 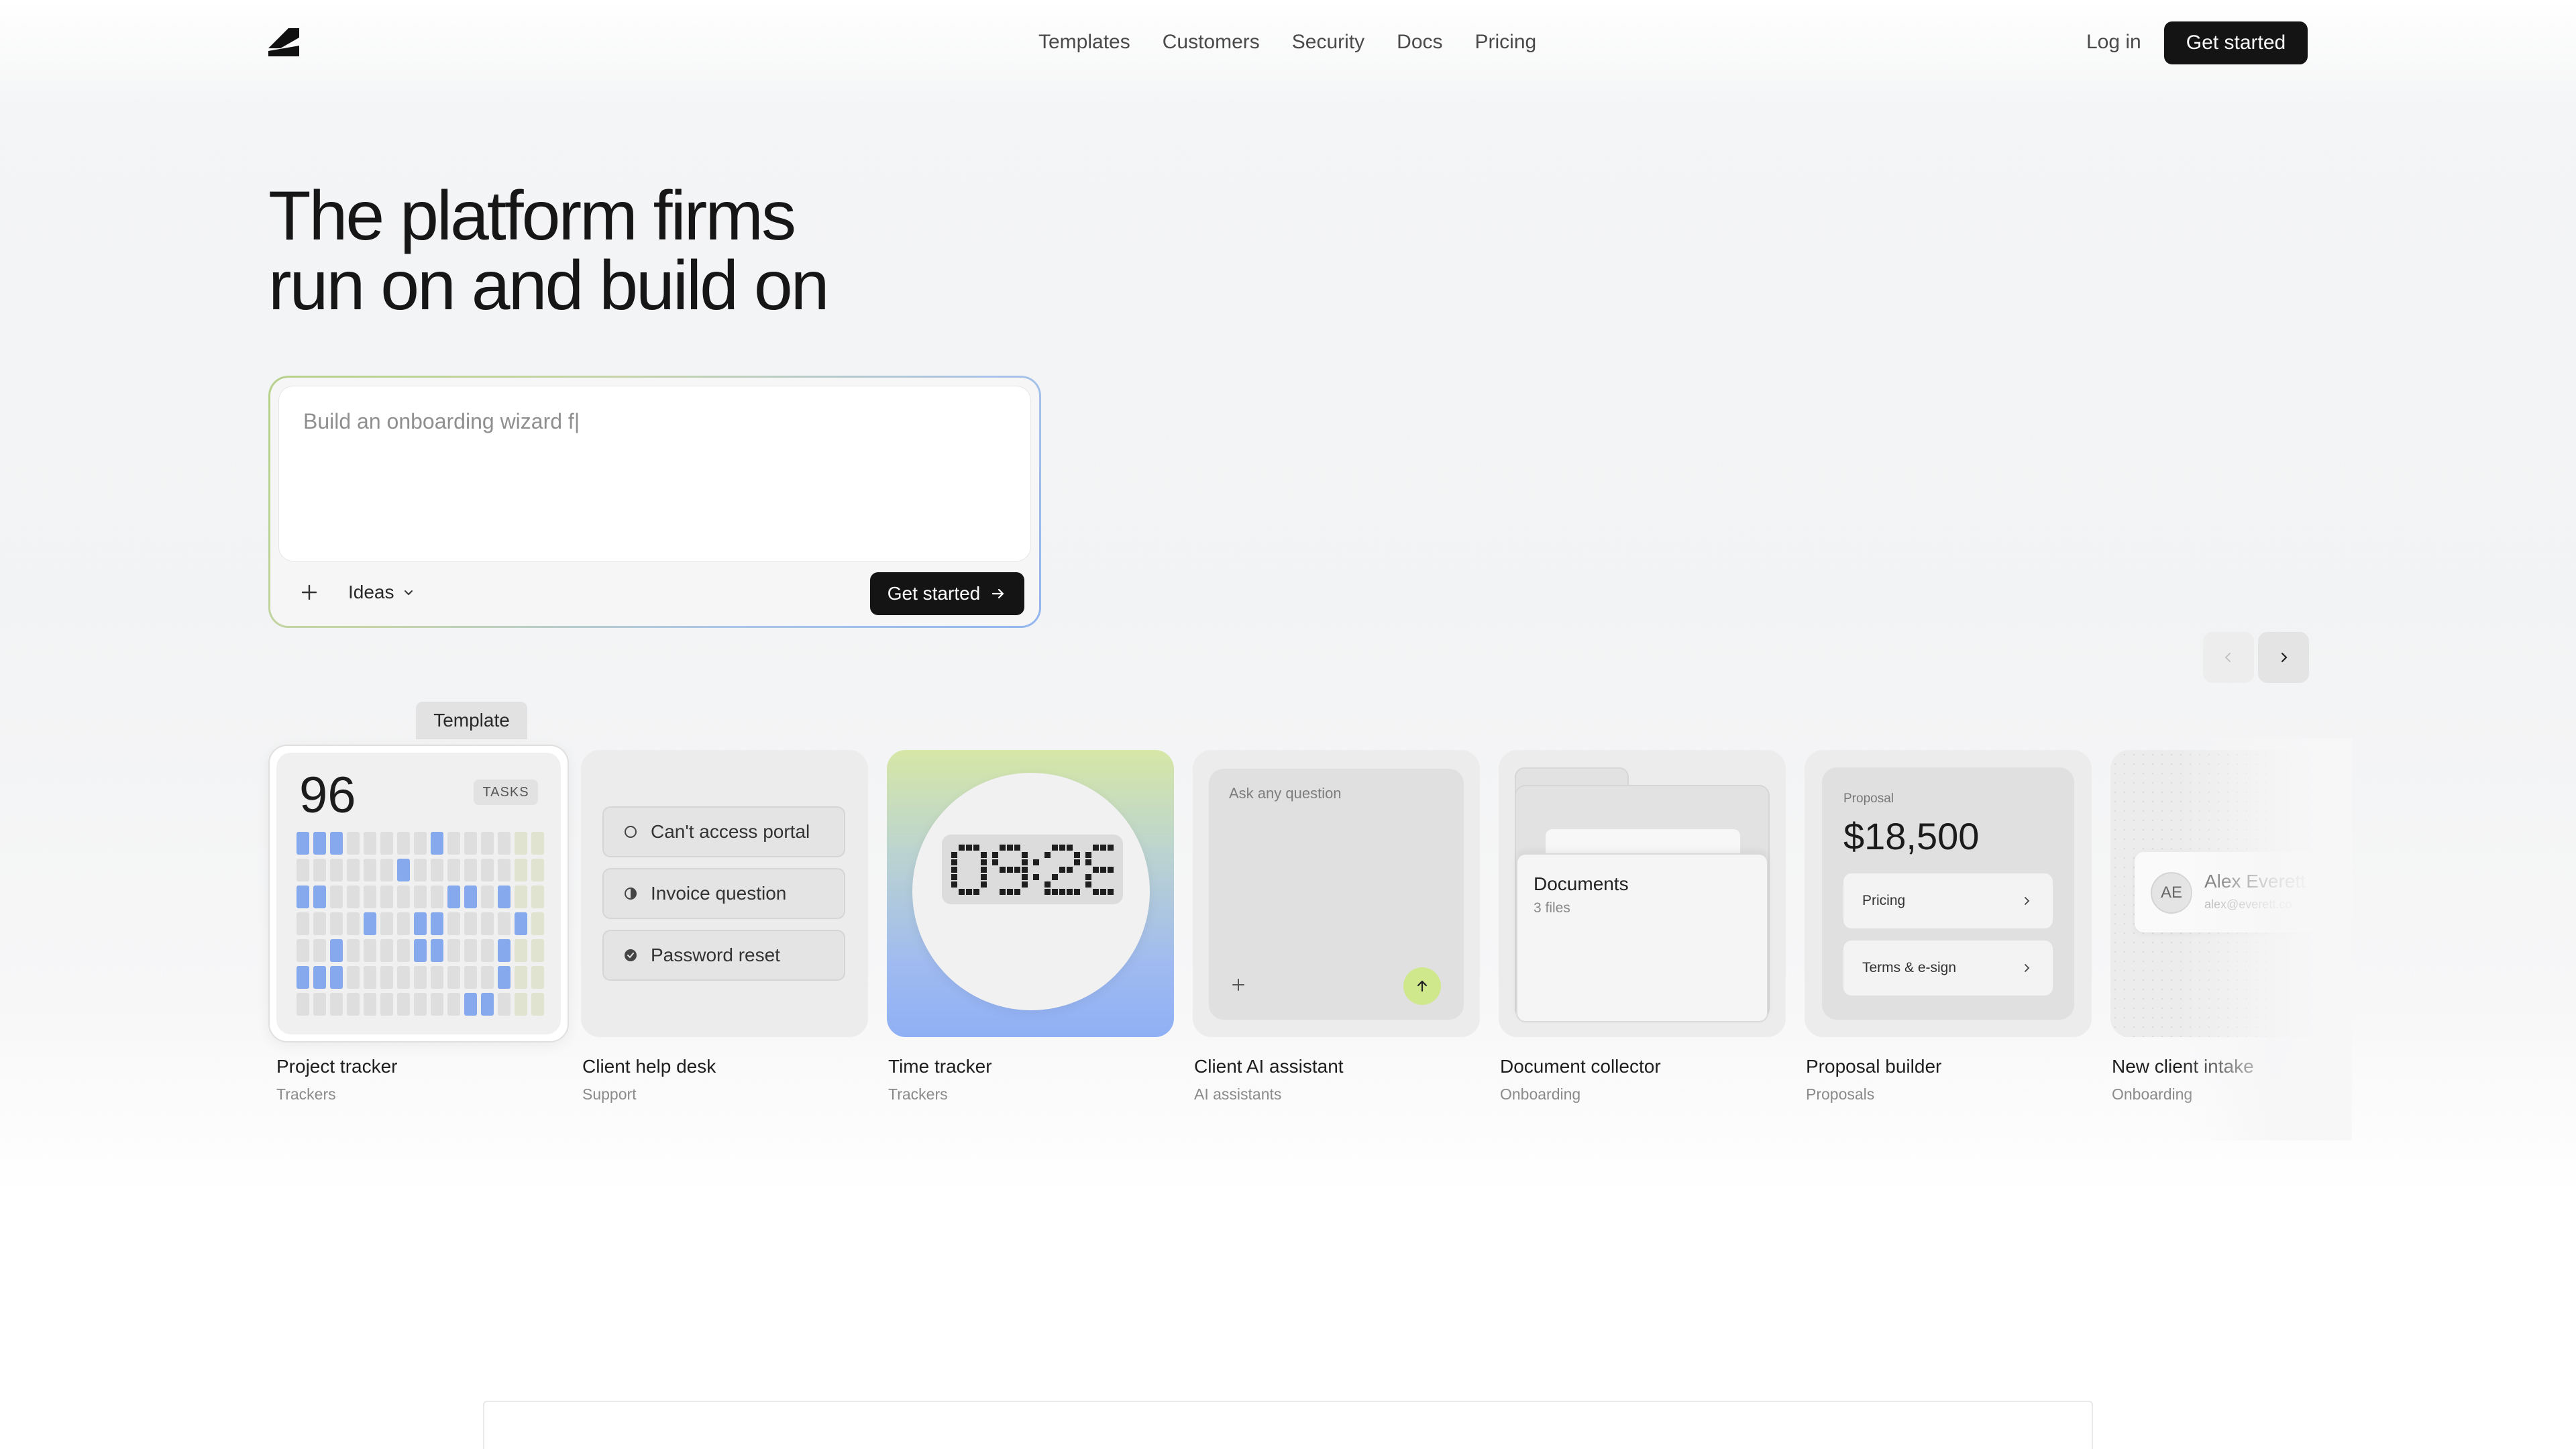 I want to click on nav-get-started-button: Get started, so click(x=2236, y=42).